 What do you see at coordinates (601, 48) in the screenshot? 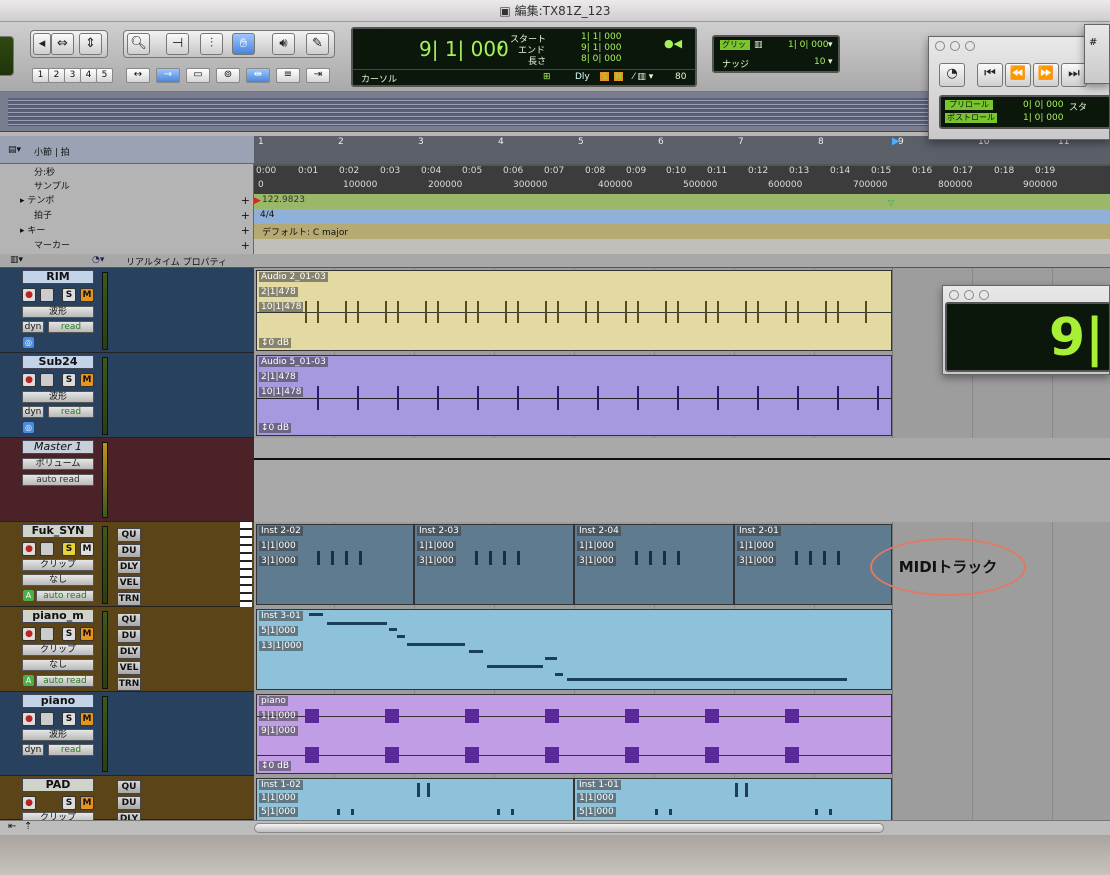
I see `end-value: 9| 1| 000` at bounding box center [601, 48].